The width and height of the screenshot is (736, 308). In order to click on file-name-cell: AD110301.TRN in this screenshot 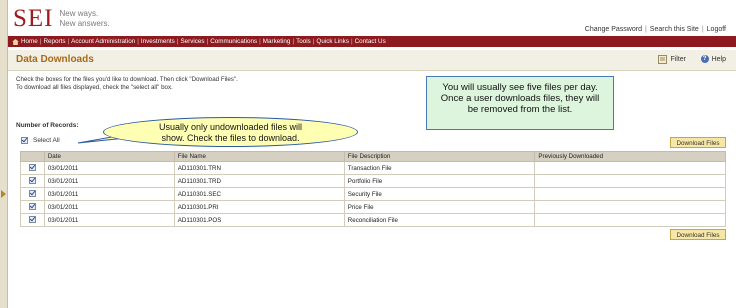, I will do `click(259, 168)`.